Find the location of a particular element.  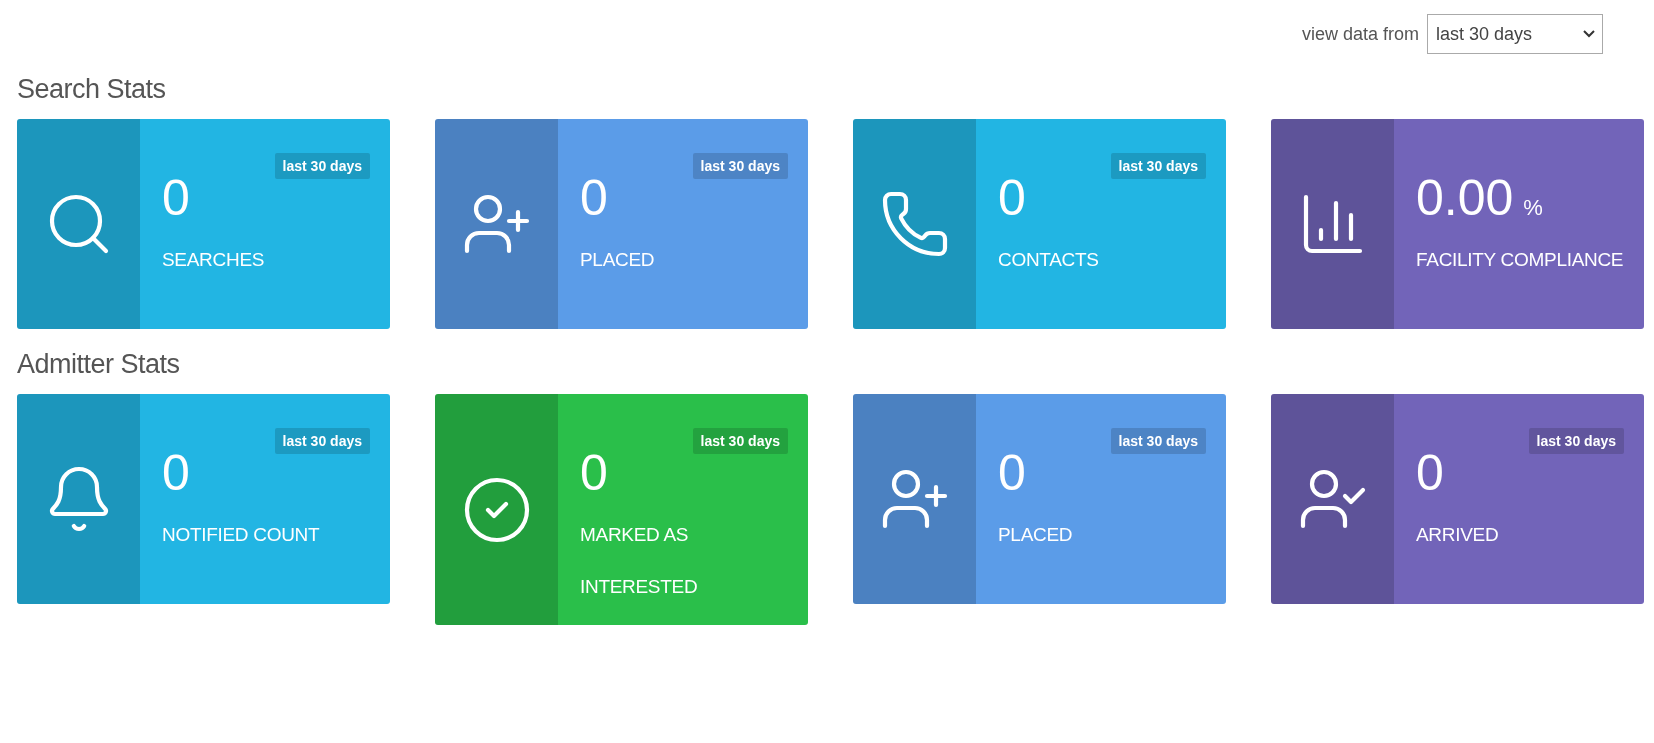

section-title: Search Stats is located at coordinates (92, 89).